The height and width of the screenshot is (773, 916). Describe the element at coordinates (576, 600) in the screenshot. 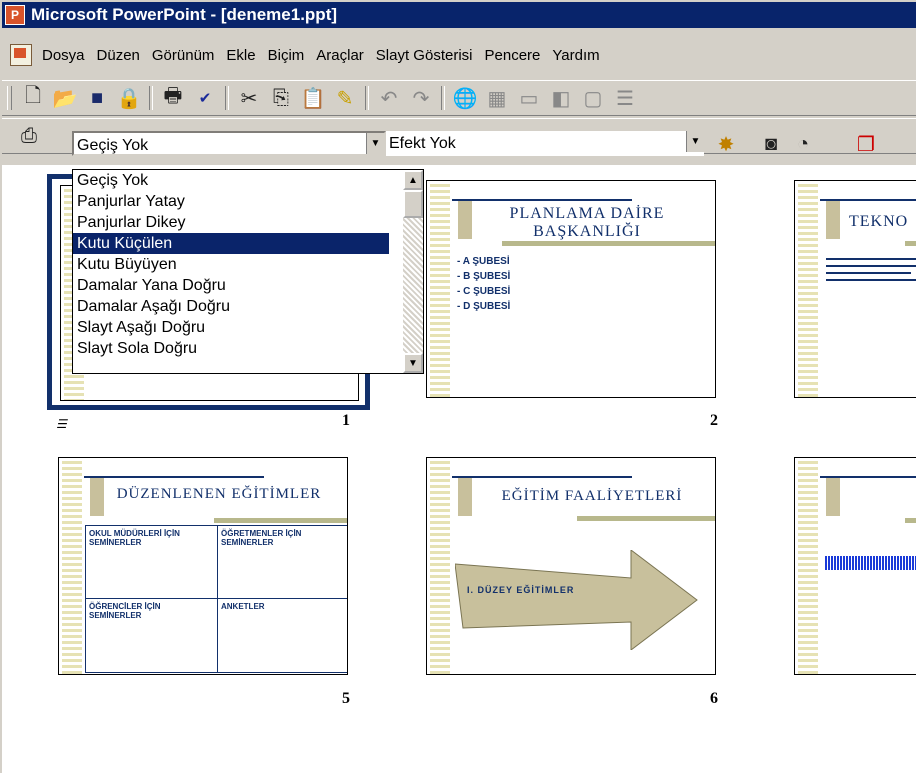

I see `arrow-shape` at that location.